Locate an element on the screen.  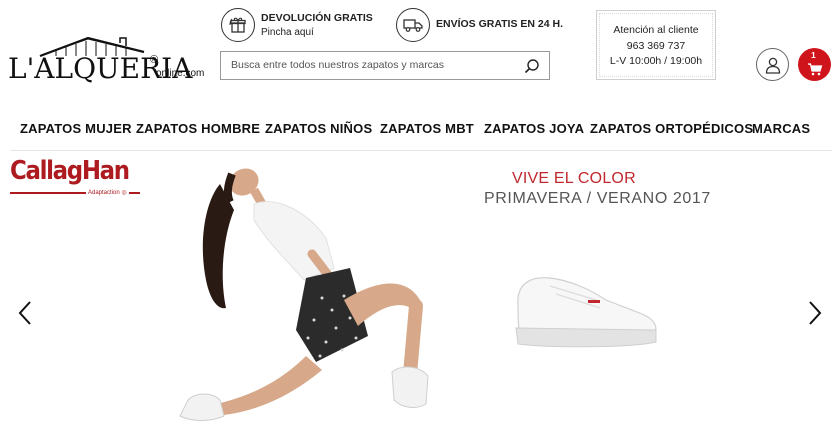
brand-logo: CallagHan Adaptaction ◎ is located at coordinates (78, 178).